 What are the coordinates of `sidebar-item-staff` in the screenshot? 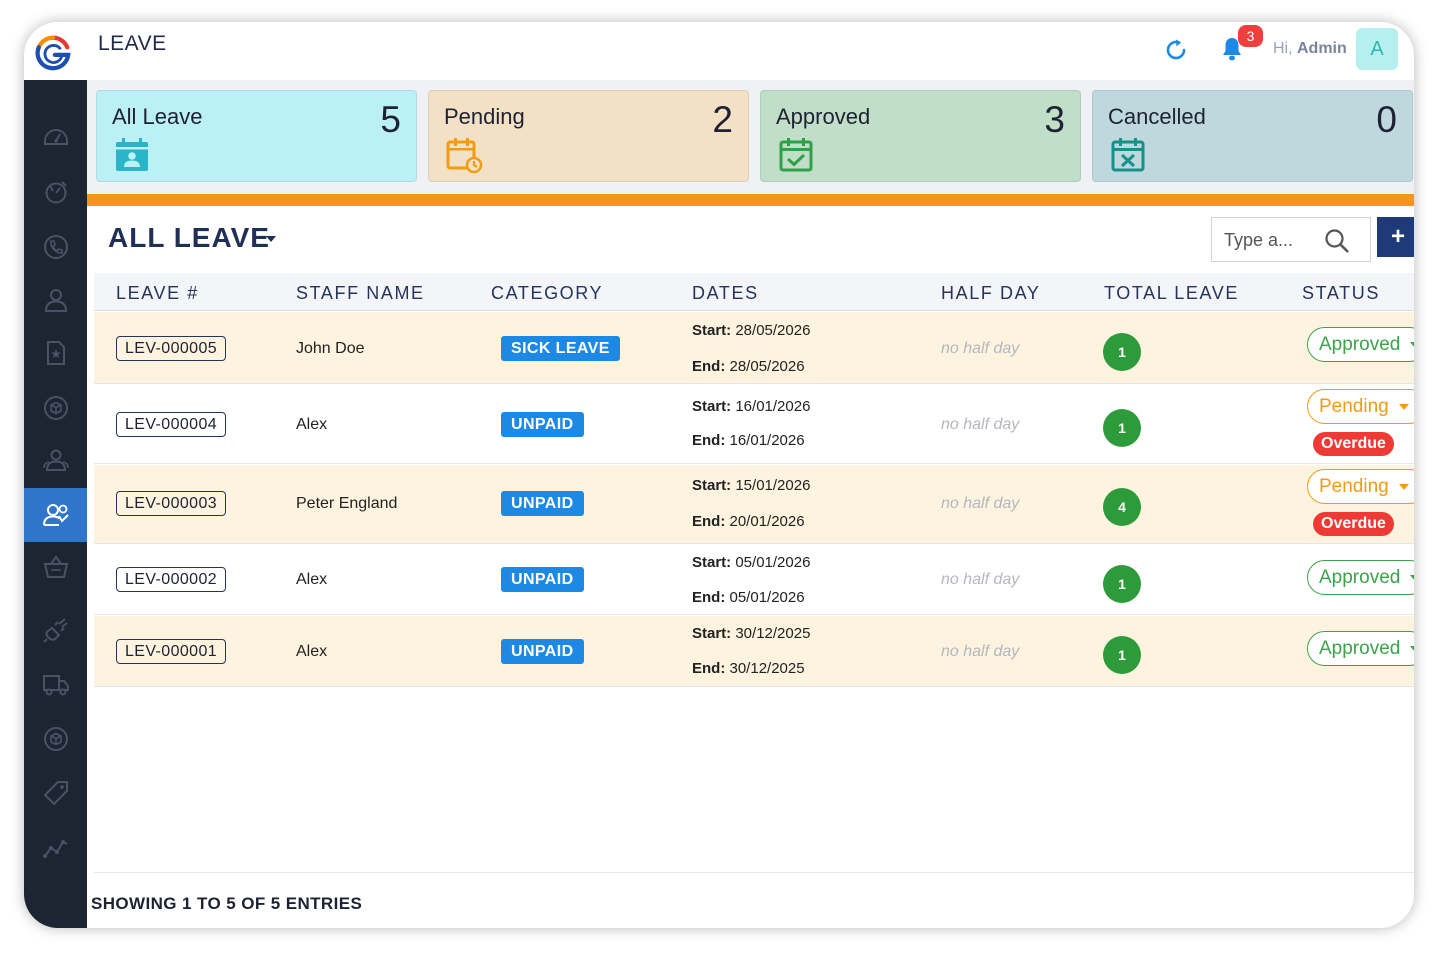 It's located at (55, 515).